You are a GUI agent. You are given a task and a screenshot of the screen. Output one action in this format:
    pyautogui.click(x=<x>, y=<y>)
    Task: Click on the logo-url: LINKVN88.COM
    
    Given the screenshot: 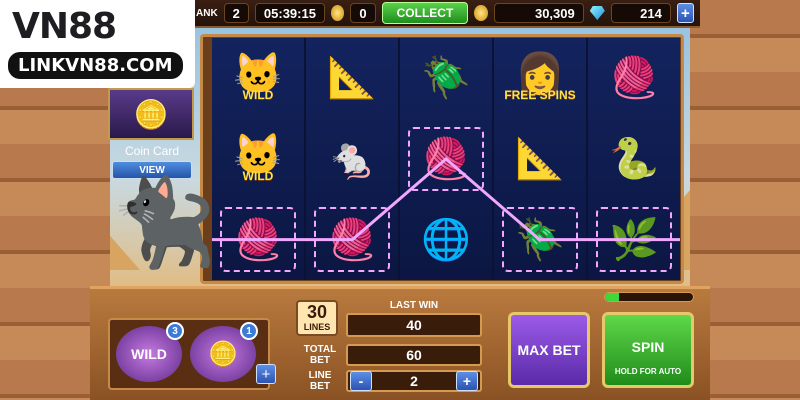 What is the action you would take?
    pyautogui.click(x=95, y=65)
    